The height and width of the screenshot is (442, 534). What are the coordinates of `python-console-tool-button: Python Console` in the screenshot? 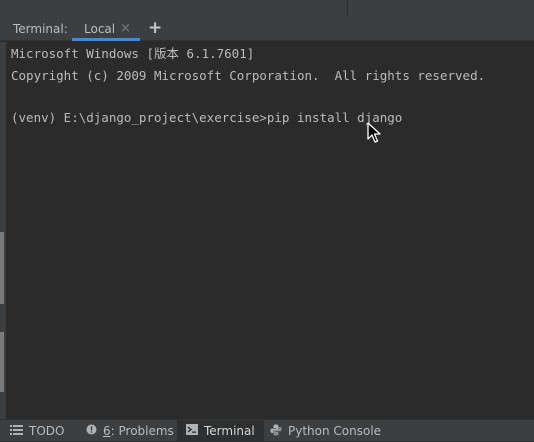 It's located at (325, 431).